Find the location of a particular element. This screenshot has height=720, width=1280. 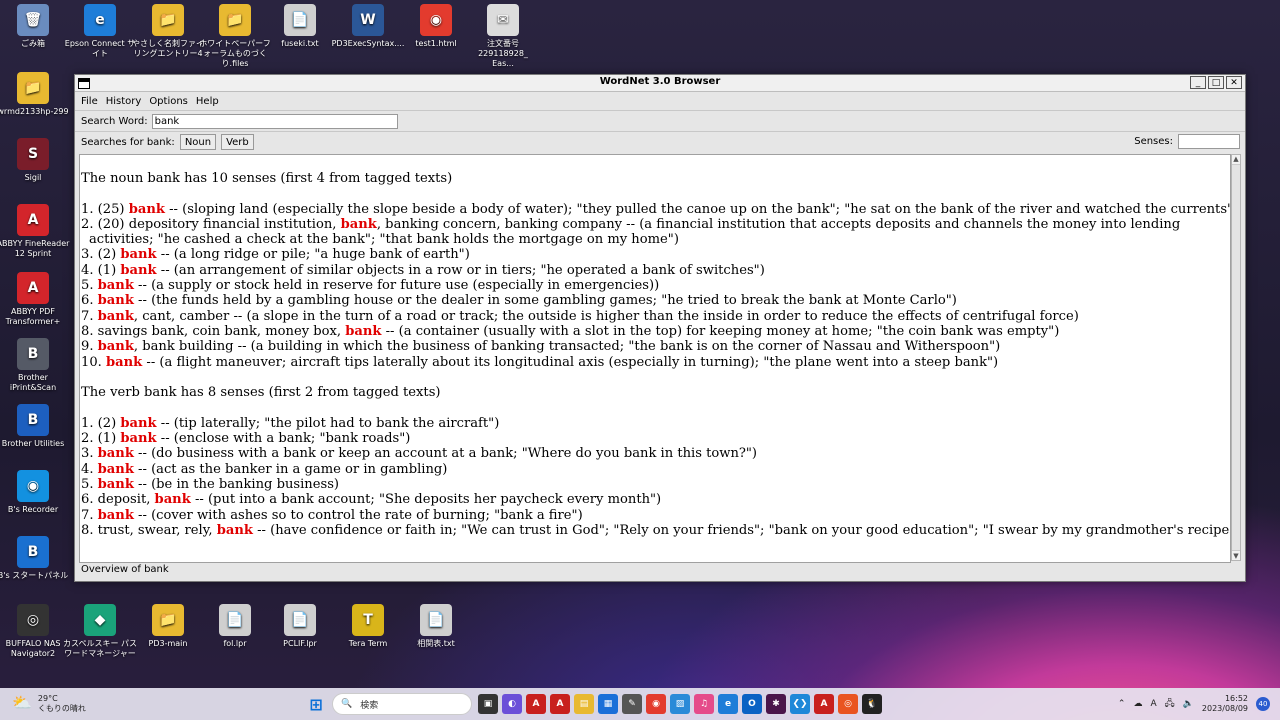

notepad-icon: ✎ is located at coordinates (632, 704).